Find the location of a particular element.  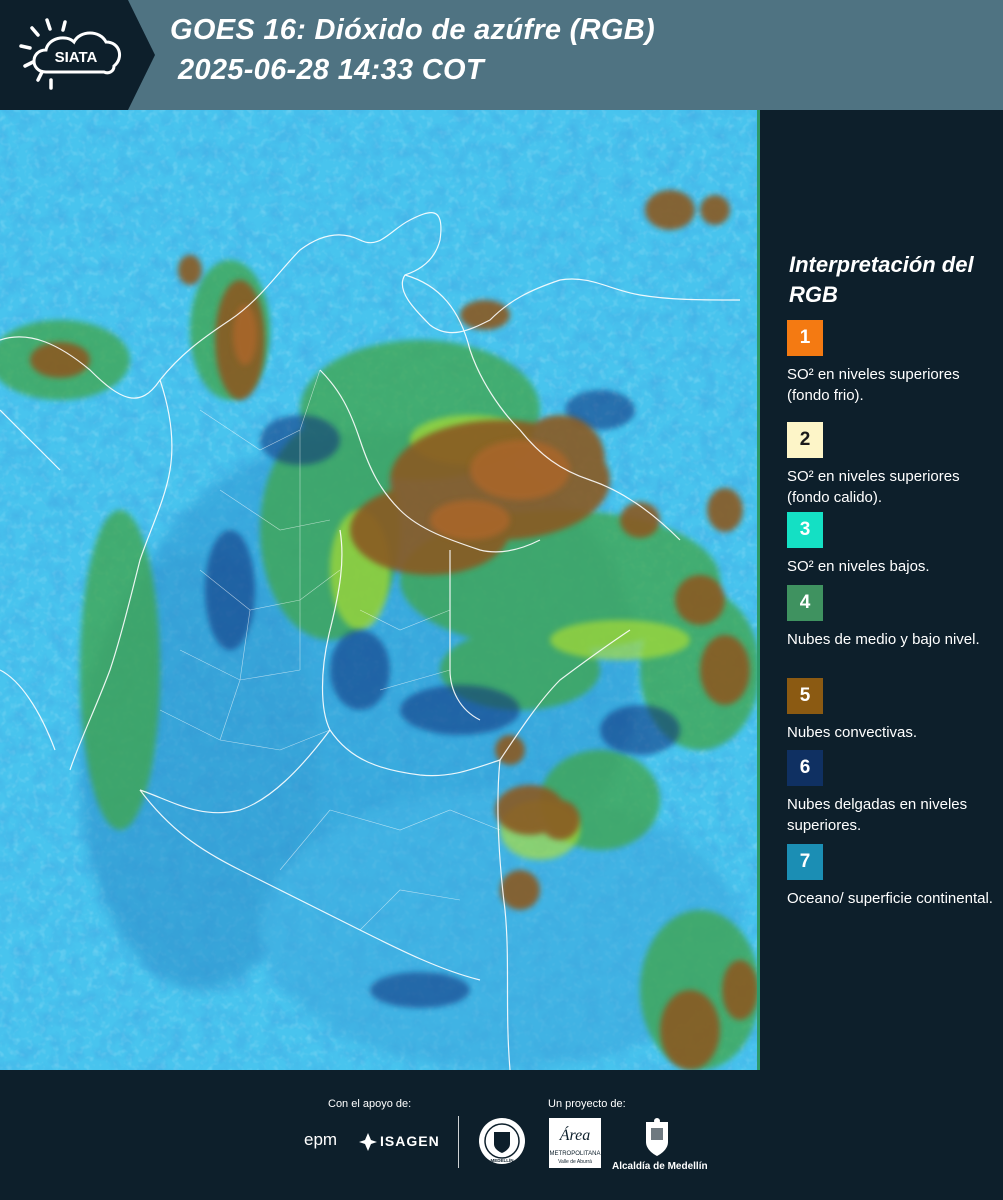

legend-item-1: 1 SO² en niveles superiores (fondo frio). is located at coordinates (892, 363).